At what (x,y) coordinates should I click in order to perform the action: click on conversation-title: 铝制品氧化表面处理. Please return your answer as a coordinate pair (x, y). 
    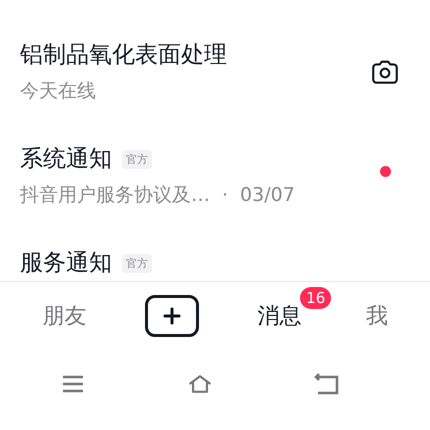
    Looking at the image, I should click on (123, 55).